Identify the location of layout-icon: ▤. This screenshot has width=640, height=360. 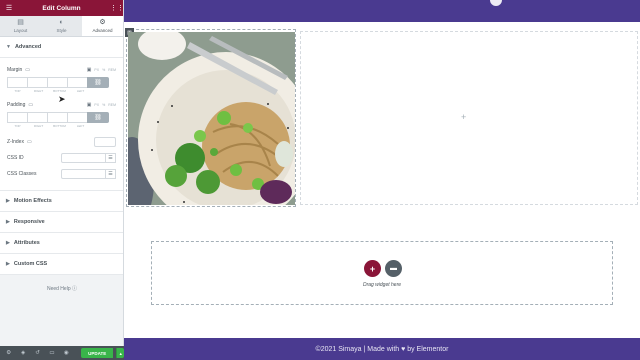
(20, 22).